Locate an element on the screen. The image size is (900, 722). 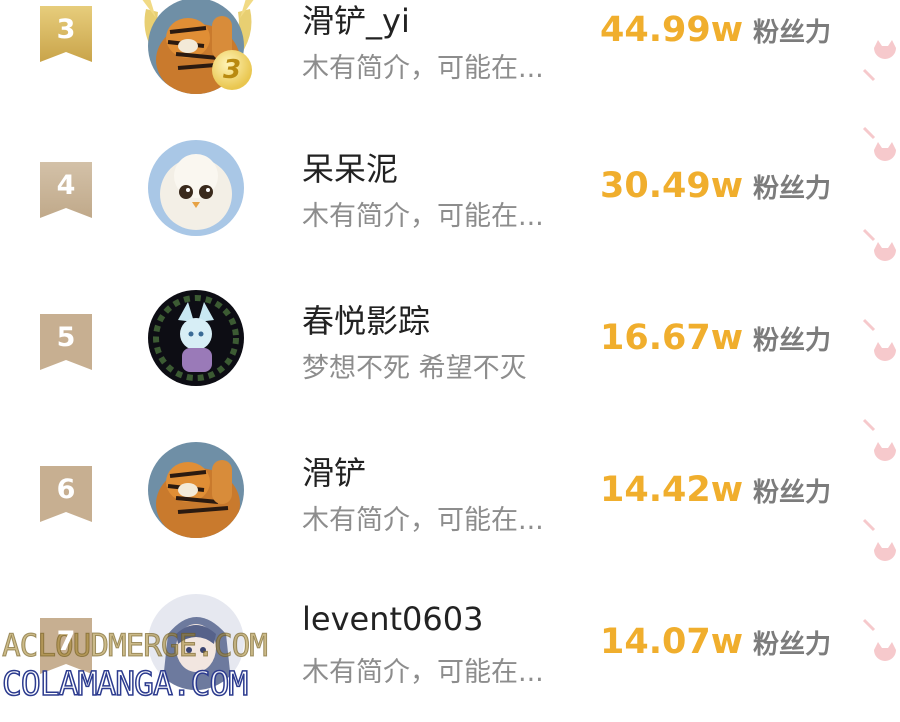
cat-head-icon is located at coordinates (879, 350).